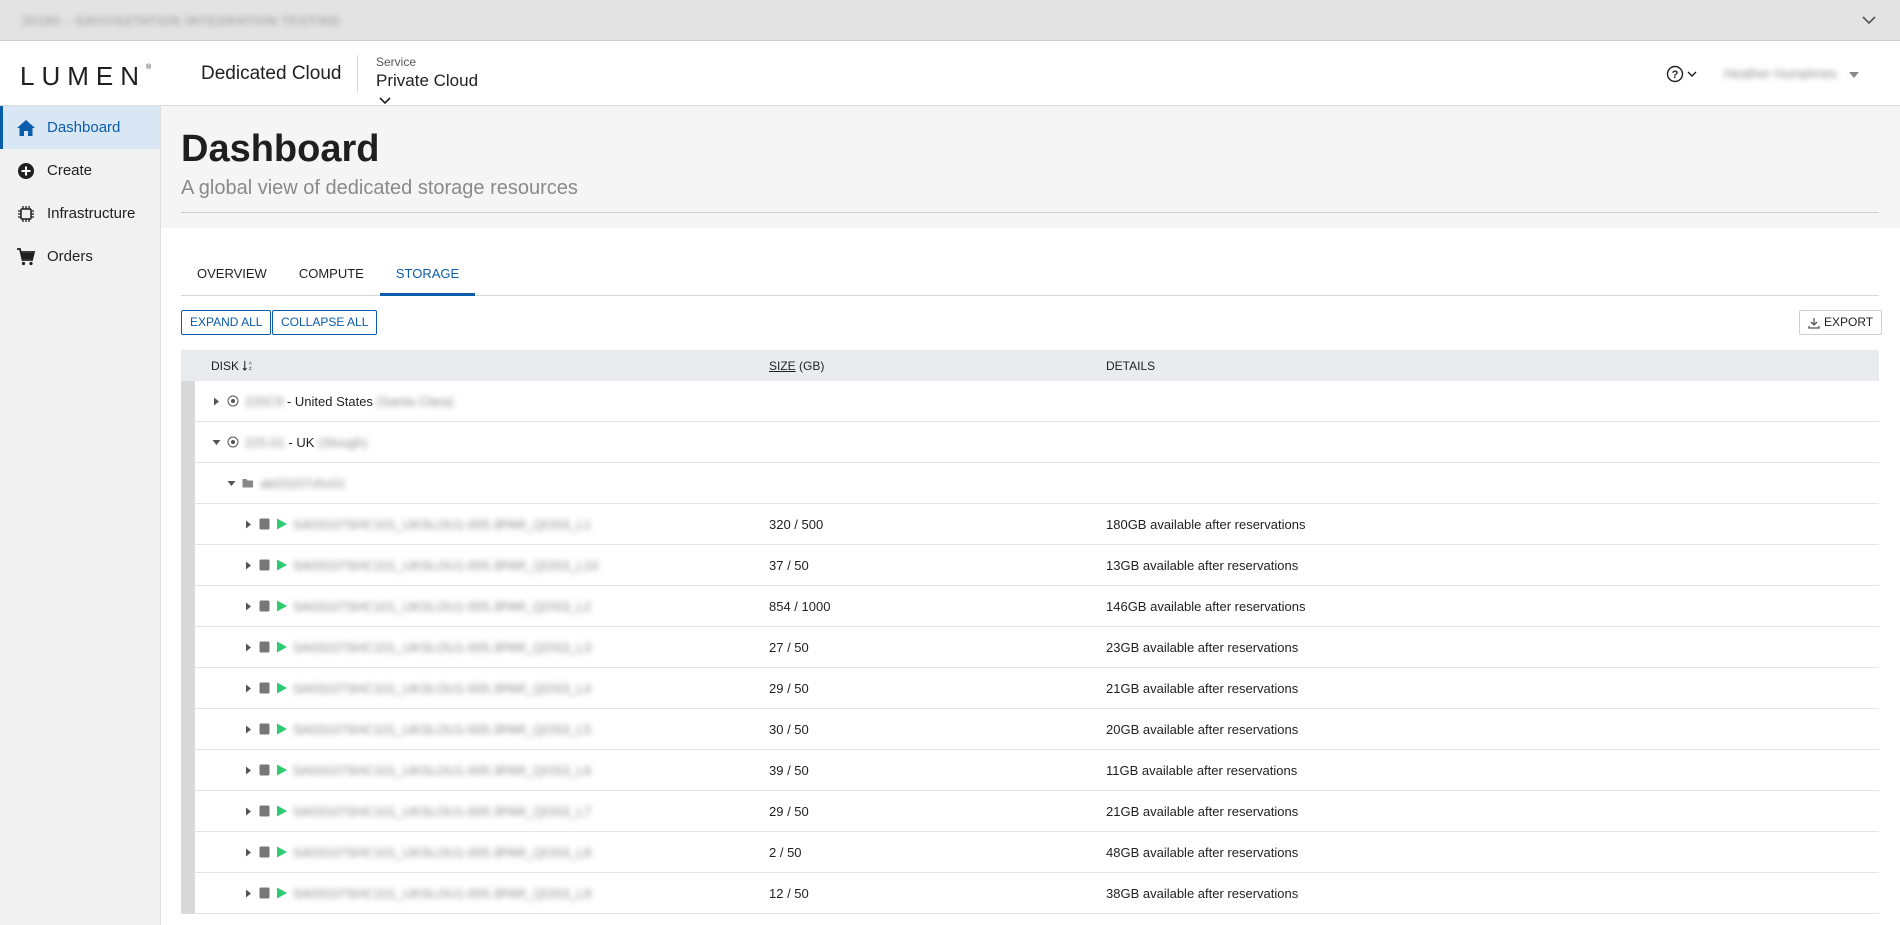  What do you see at coordinates (442, 893) in the screenshot?
I see `disk-name: SA03107SHC101_UKSLOU1-005.3PAR_QOS3_L9` at bounding box center [442, 893].